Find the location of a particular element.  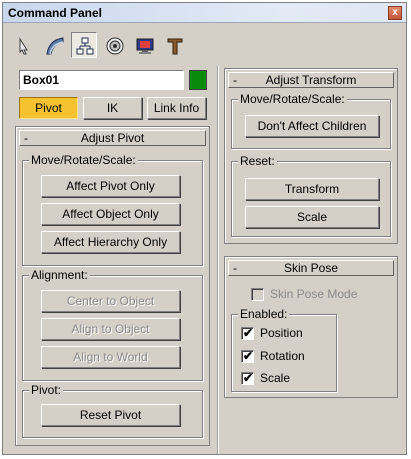

display-tab is located at coordinates (144, 45).